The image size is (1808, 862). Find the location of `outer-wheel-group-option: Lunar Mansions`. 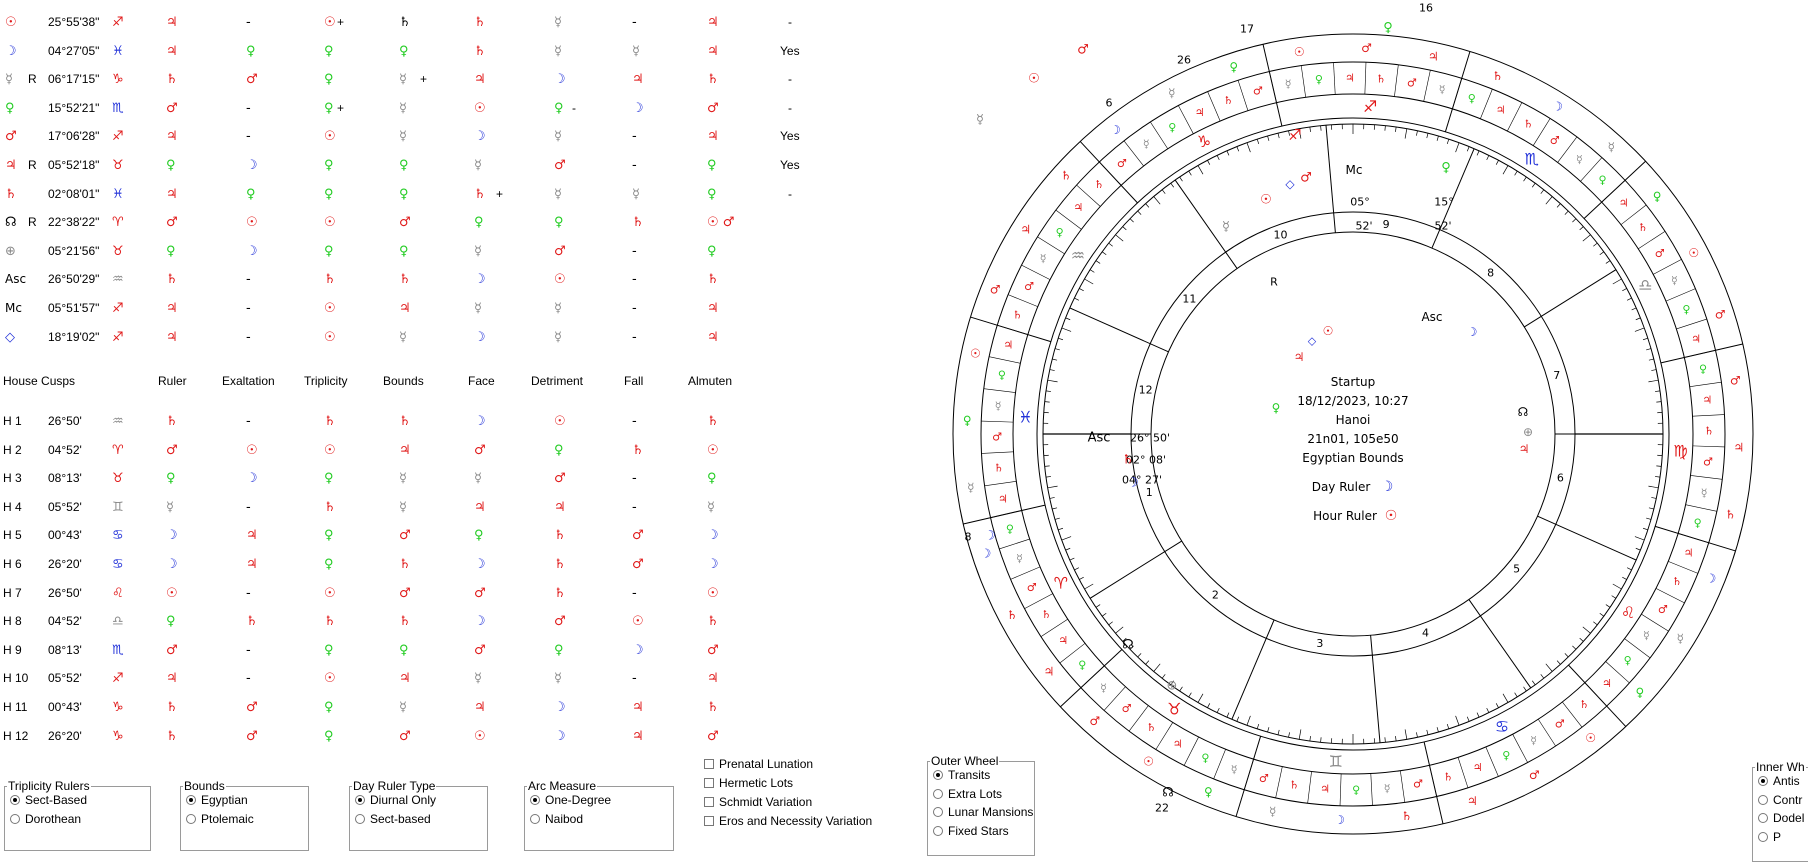

outer-wheel-group-option: Lunar Mansions is located at coordinates (983, 812).